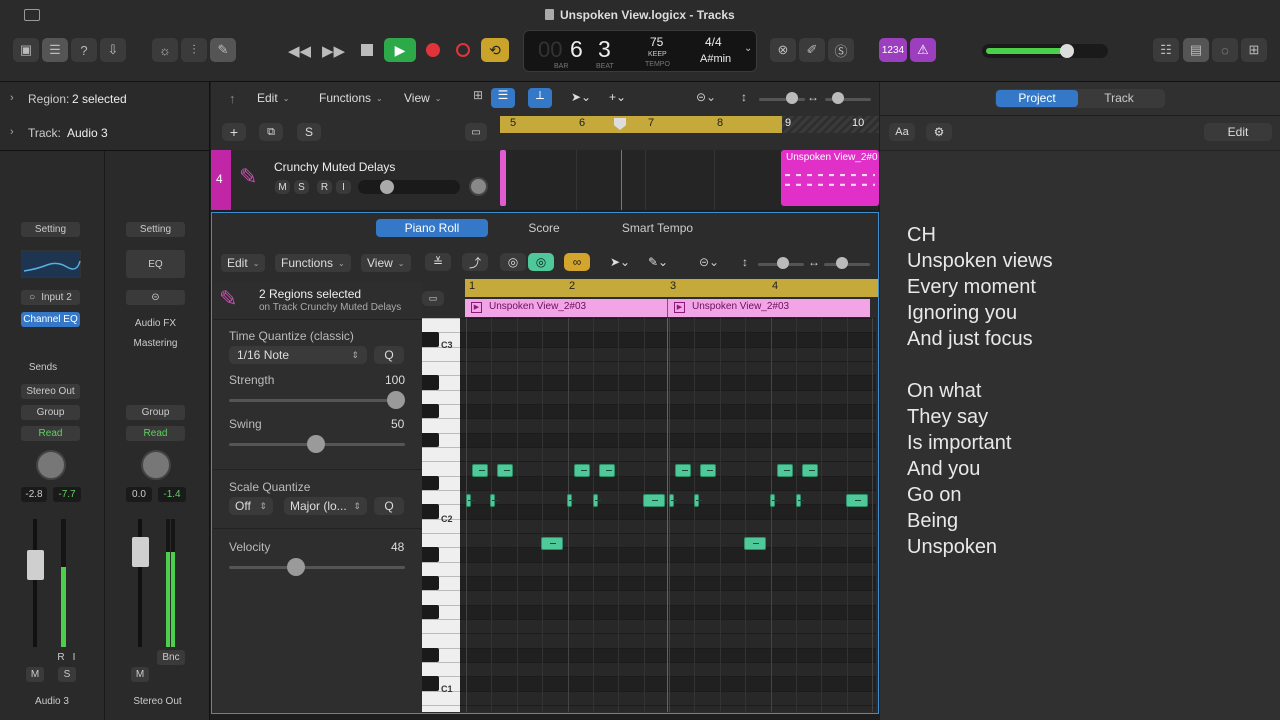 The image size is (1280, 720). I want to click on horizontal-zoom-knob, so click(838, 98).